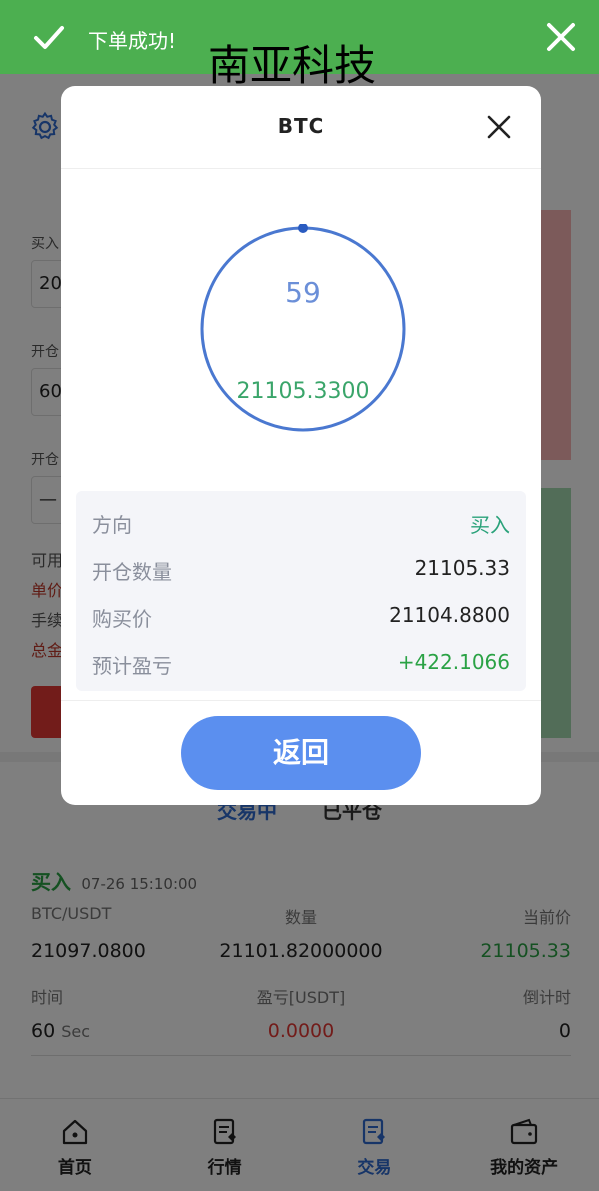 The height and width of the screenshot is (1191, 599). What do you see at coordinates (112, 525) in the screenshot?
I see `detail-label: 方向` at bounding box center [112, 525].